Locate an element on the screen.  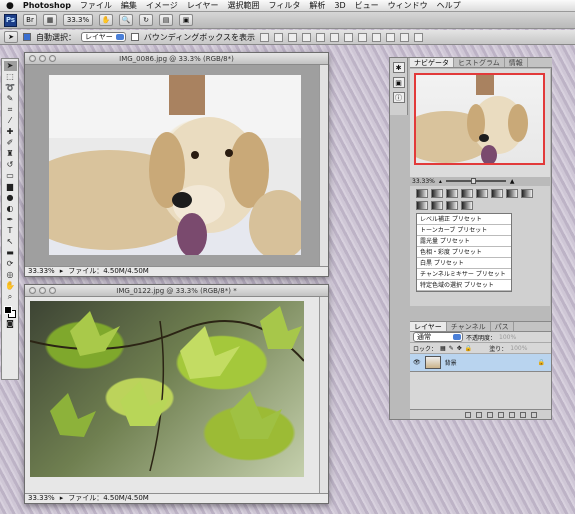
visibility-eye-icon: 👁 is located at coordinates (417, 362).